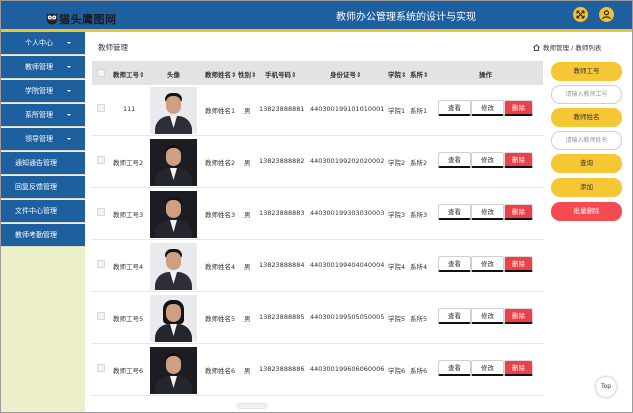 This screenshot has width=633, height=413. What do you see at coordinates (397, 267) in the screenshot?
I see `teacher-college: 学院4` at bounding box center [397, 267].